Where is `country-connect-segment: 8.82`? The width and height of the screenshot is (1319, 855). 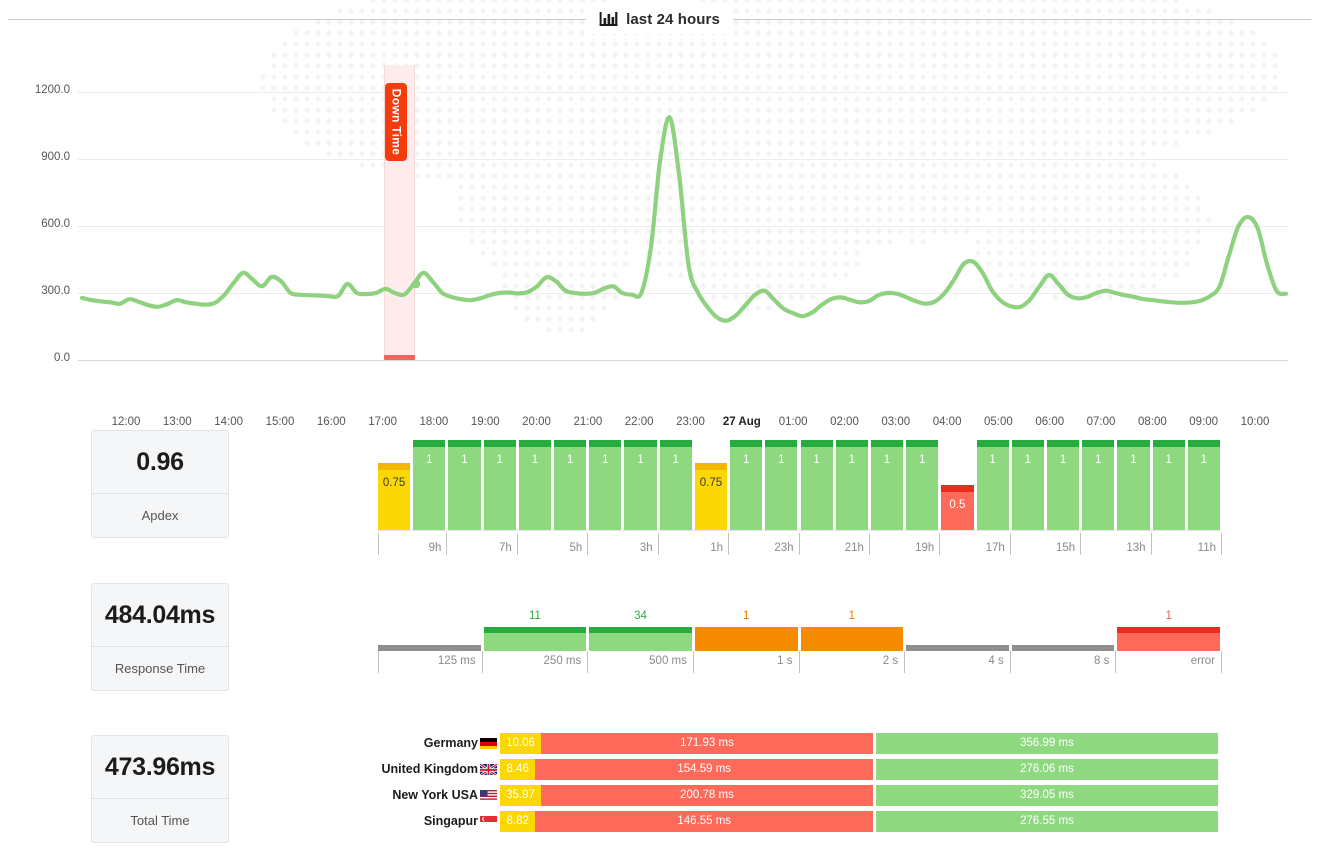
country-connect-segment: 8.82 is located at coordinates (518, 821).